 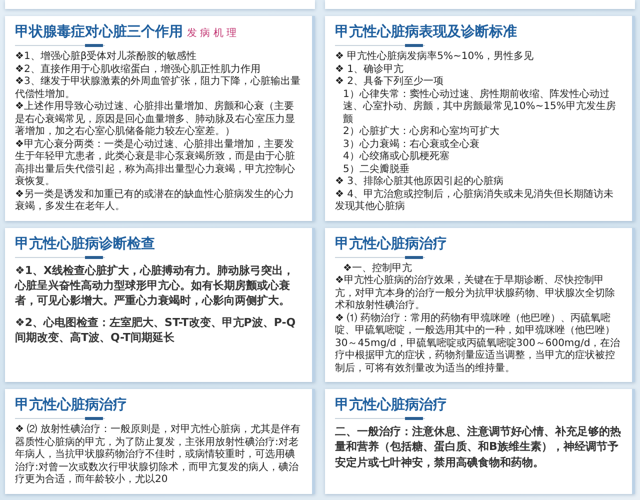 I want to click on slide-paragraph: ❖ 4、甲亢治愈或控制后，心脏病消失或未见消失但长期随访未发现其他心脏病, so click(x=475, y=201).